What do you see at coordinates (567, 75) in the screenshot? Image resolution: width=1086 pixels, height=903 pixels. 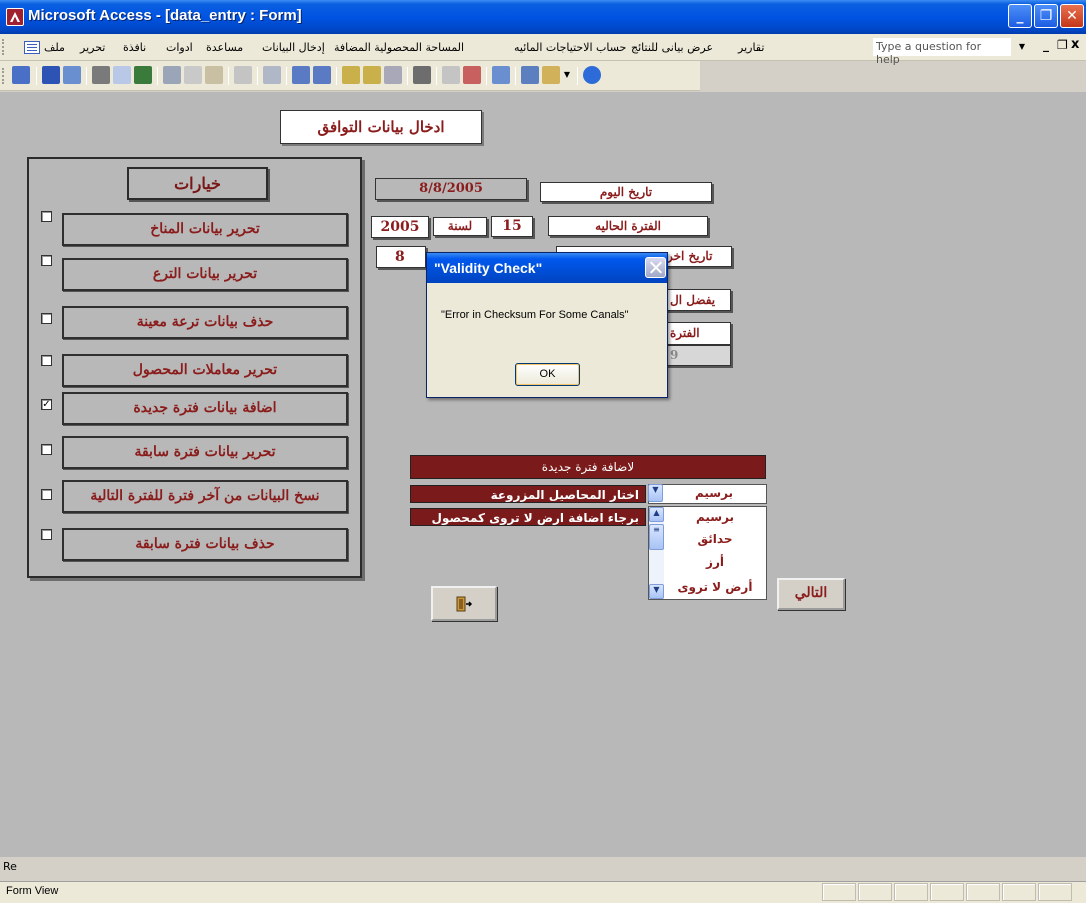 I see `new-object-dropdown-icon: ▼` at bounding box center [567, 75].